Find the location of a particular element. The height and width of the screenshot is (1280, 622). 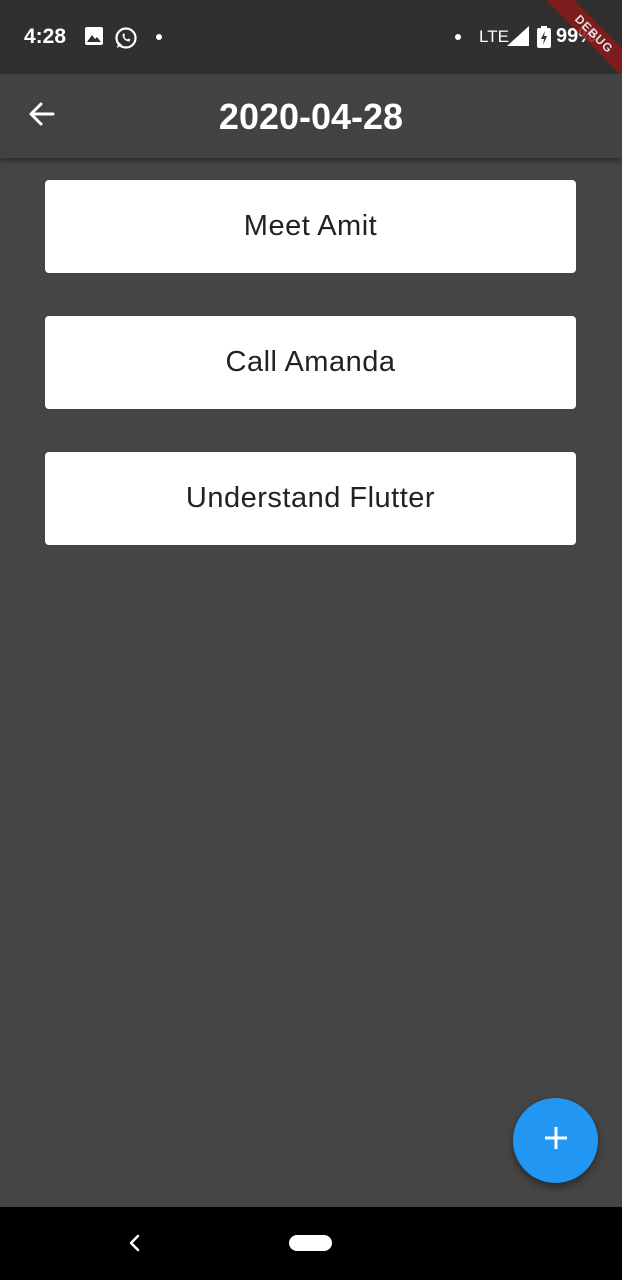

page-title: 2020-04-28 is located at coordinates (311, 116).